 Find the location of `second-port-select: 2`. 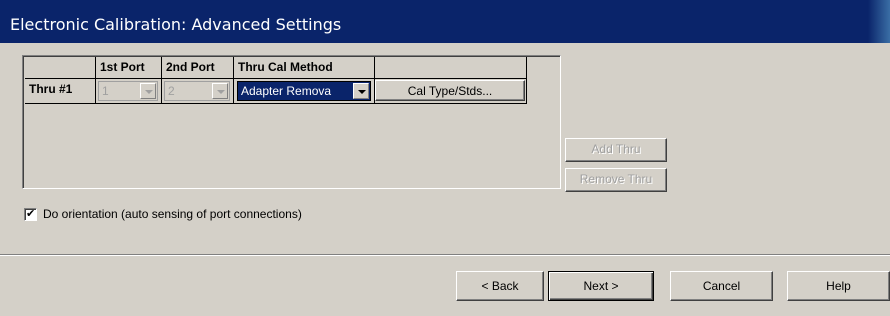

second-port-select: 2 is located at coordinates (197, 91).